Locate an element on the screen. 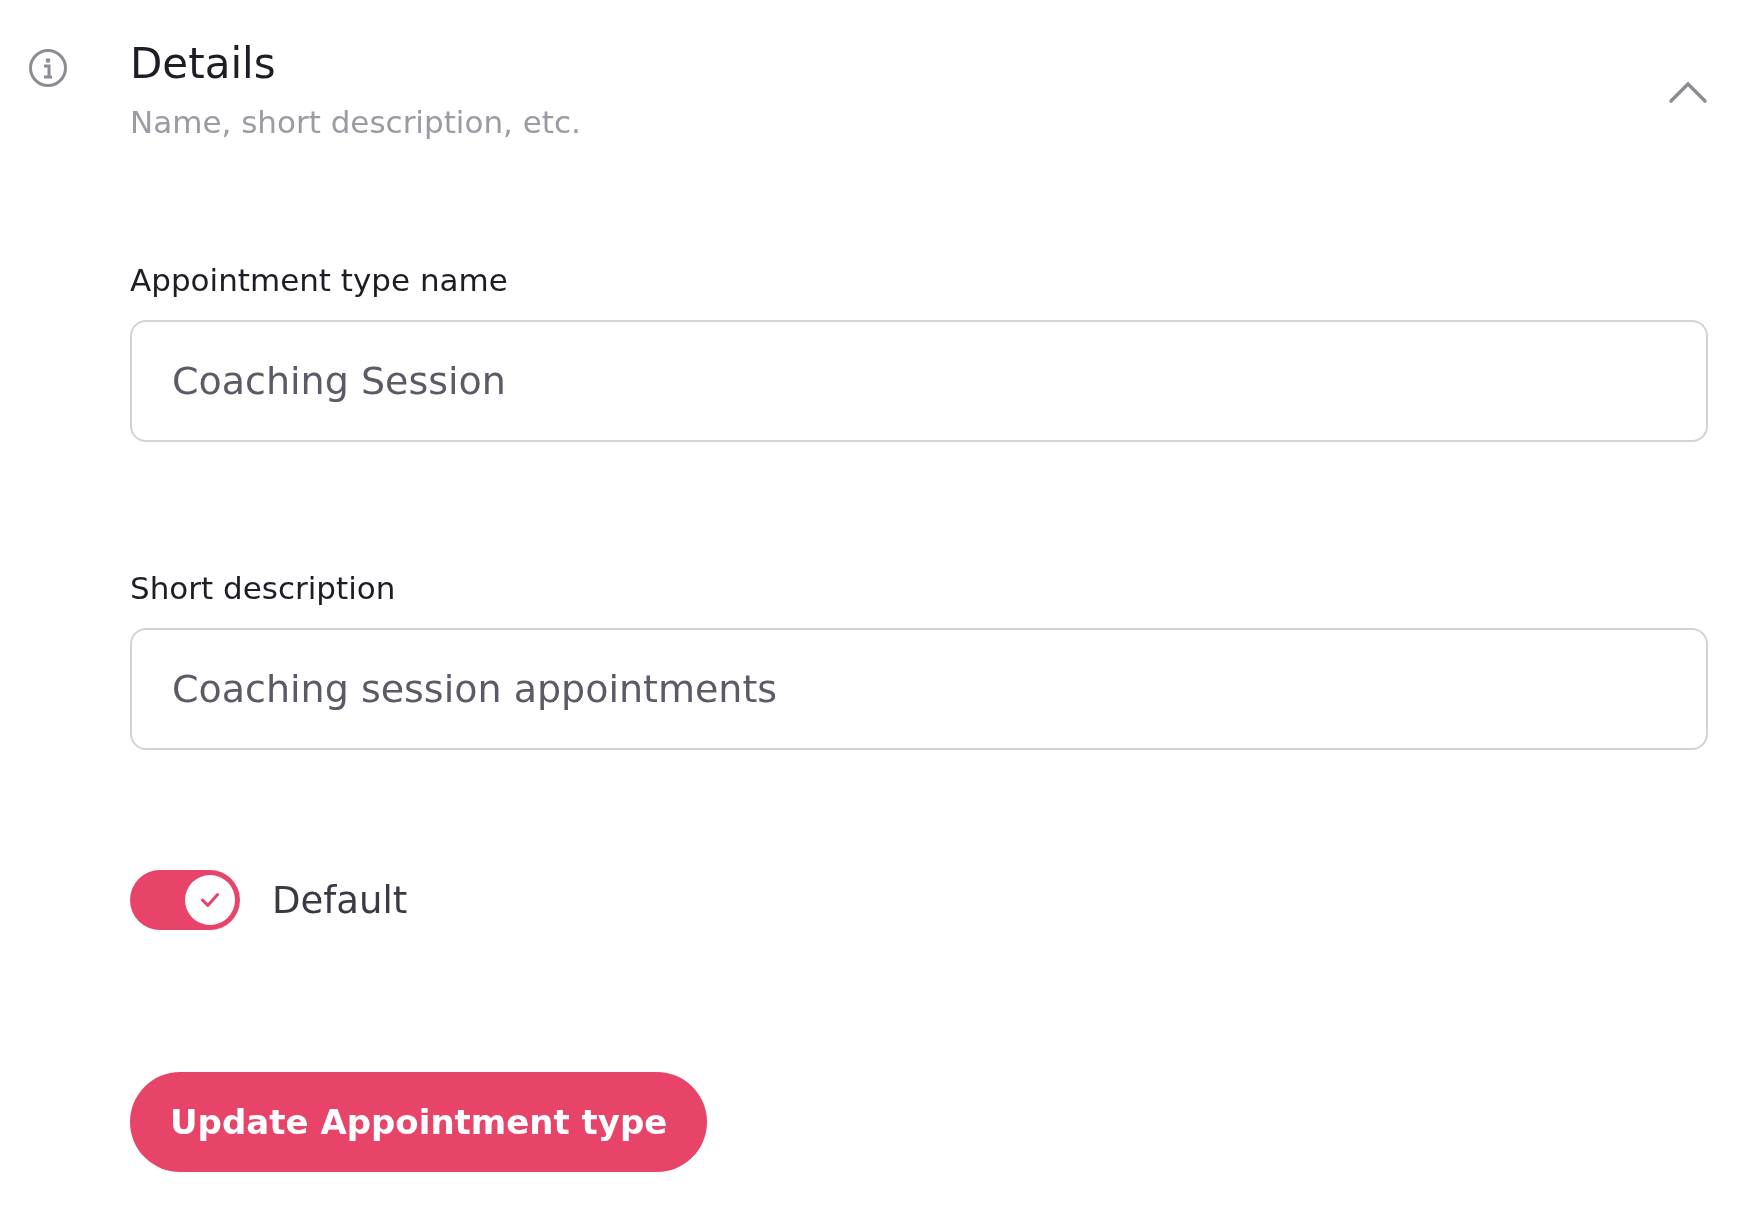 The height and width of the screenshot is (1232, 1754). field-label: Short description is located at coordinates (263, 588).